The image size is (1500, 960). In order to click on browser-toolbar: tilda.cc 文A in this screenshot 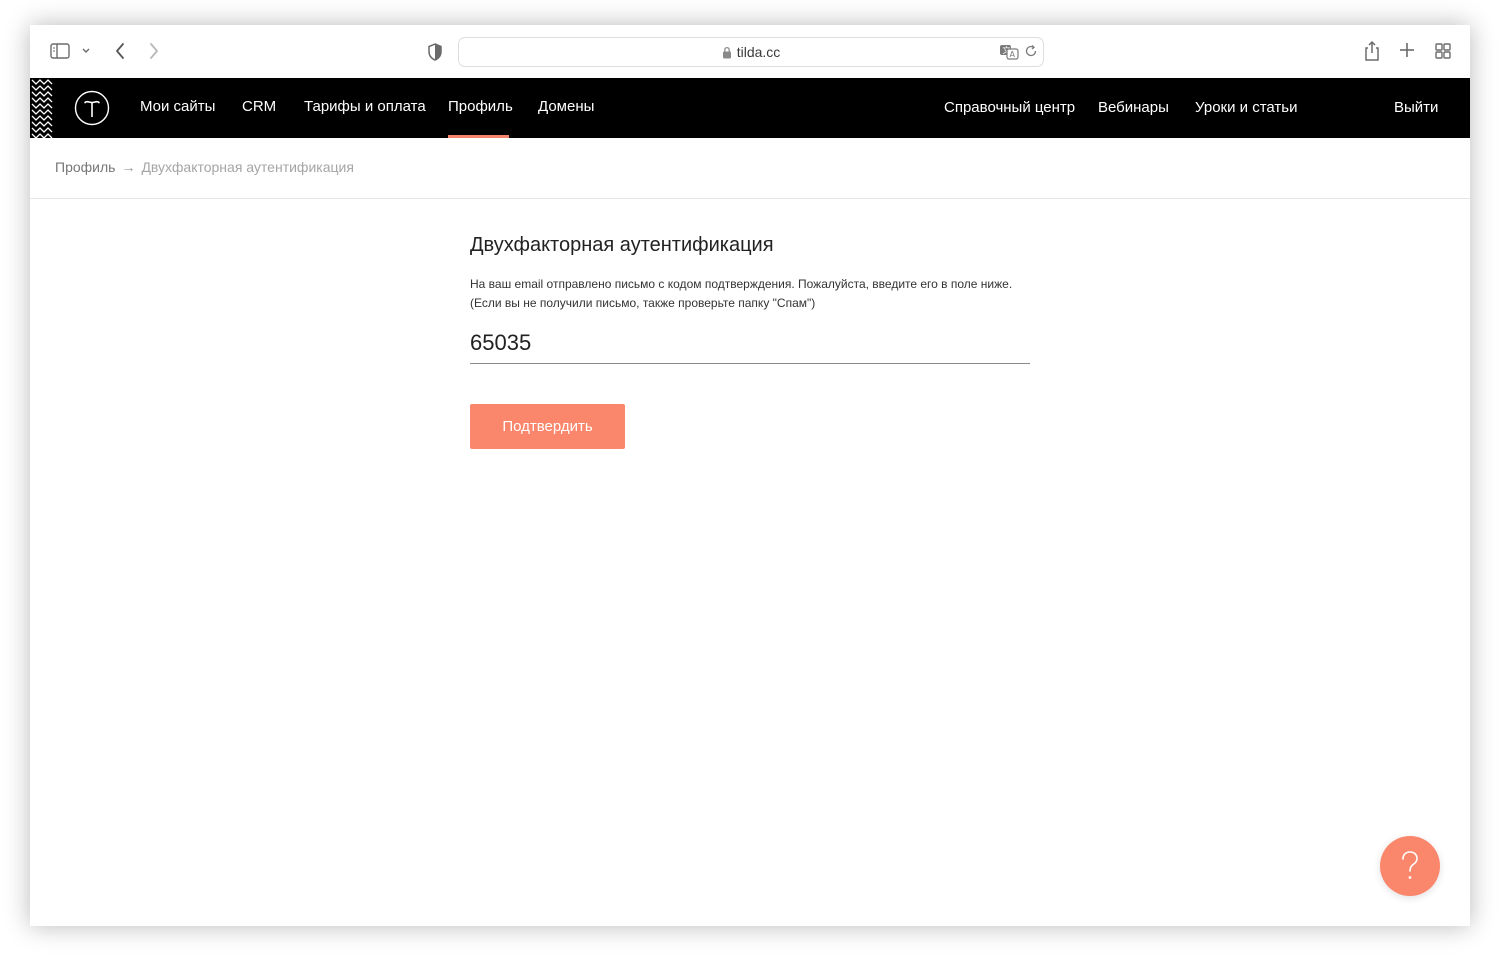, I will do `click(750, 51)`.